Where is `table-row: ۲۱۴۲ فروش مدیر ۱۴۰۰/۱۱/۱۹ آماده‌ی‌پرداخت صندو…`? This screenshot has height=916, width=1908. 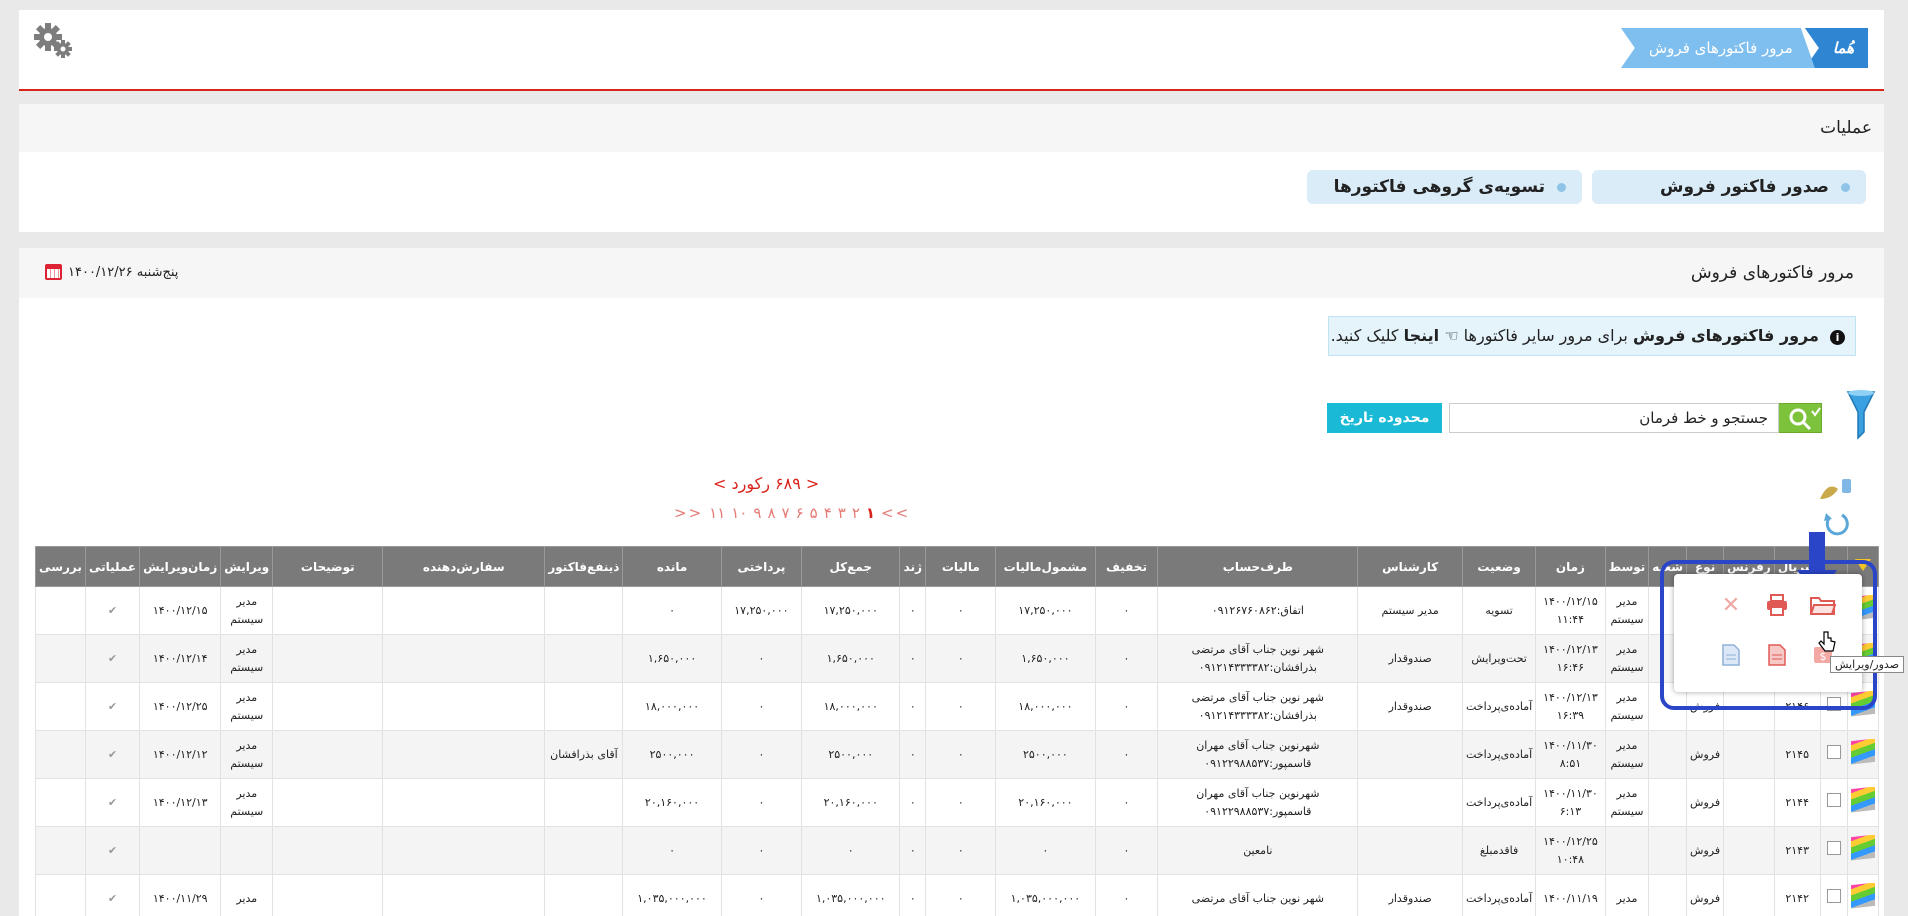
table-row: ۲۱۴۲ فروش مدیر ۱۴۰۰/۱۱/۱۹ آماده‌ی‌پرداخت صندو… is located at coordinates (957, 895).